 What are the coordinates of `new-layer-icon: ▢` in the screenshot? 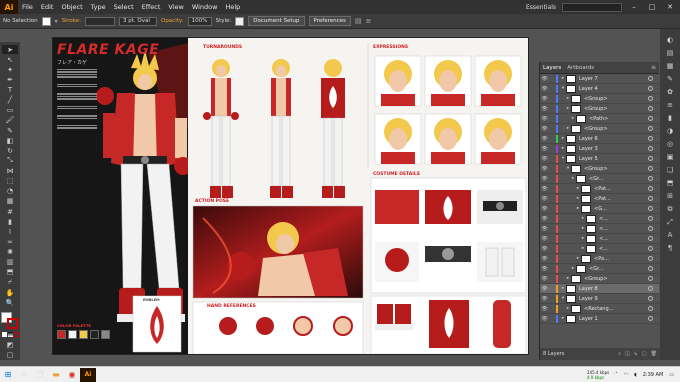 It's located at (644, 354).